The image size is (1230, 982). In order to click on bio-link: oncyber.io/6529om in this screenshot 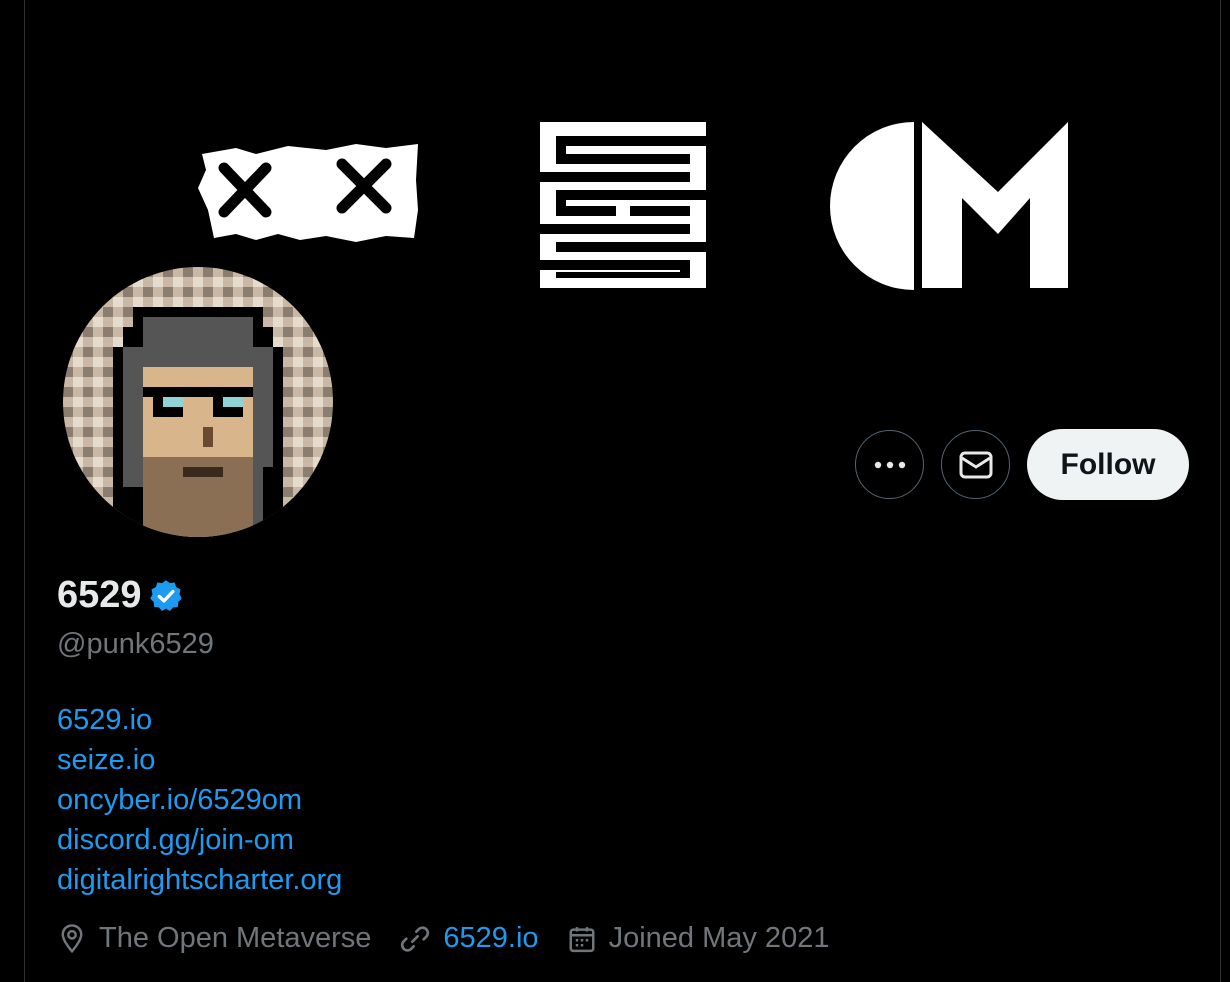, I will do `click(199, 800)`.